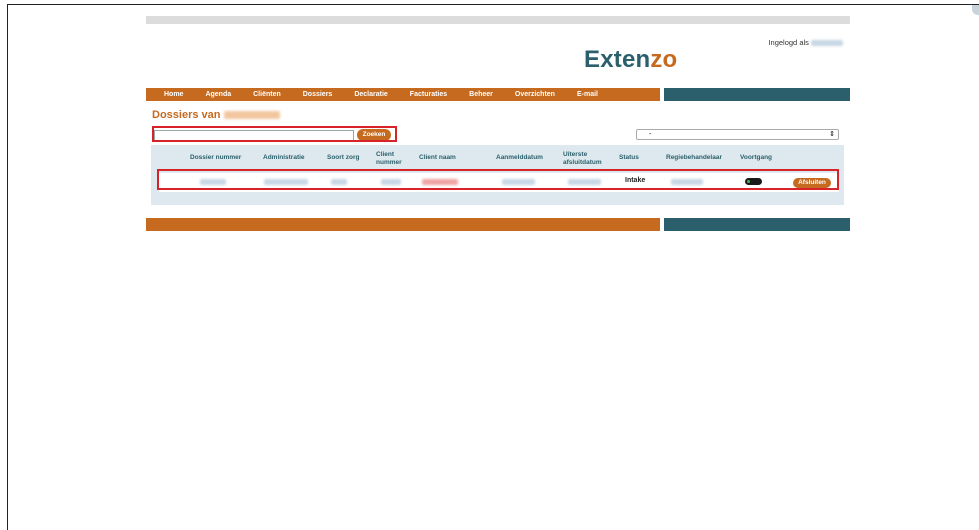 This screenshot has height=530, width=979. Describe the element at coordinates (343, 158) in the screenshot. I see `col-soort-zorg: Soort zorg` at that location.